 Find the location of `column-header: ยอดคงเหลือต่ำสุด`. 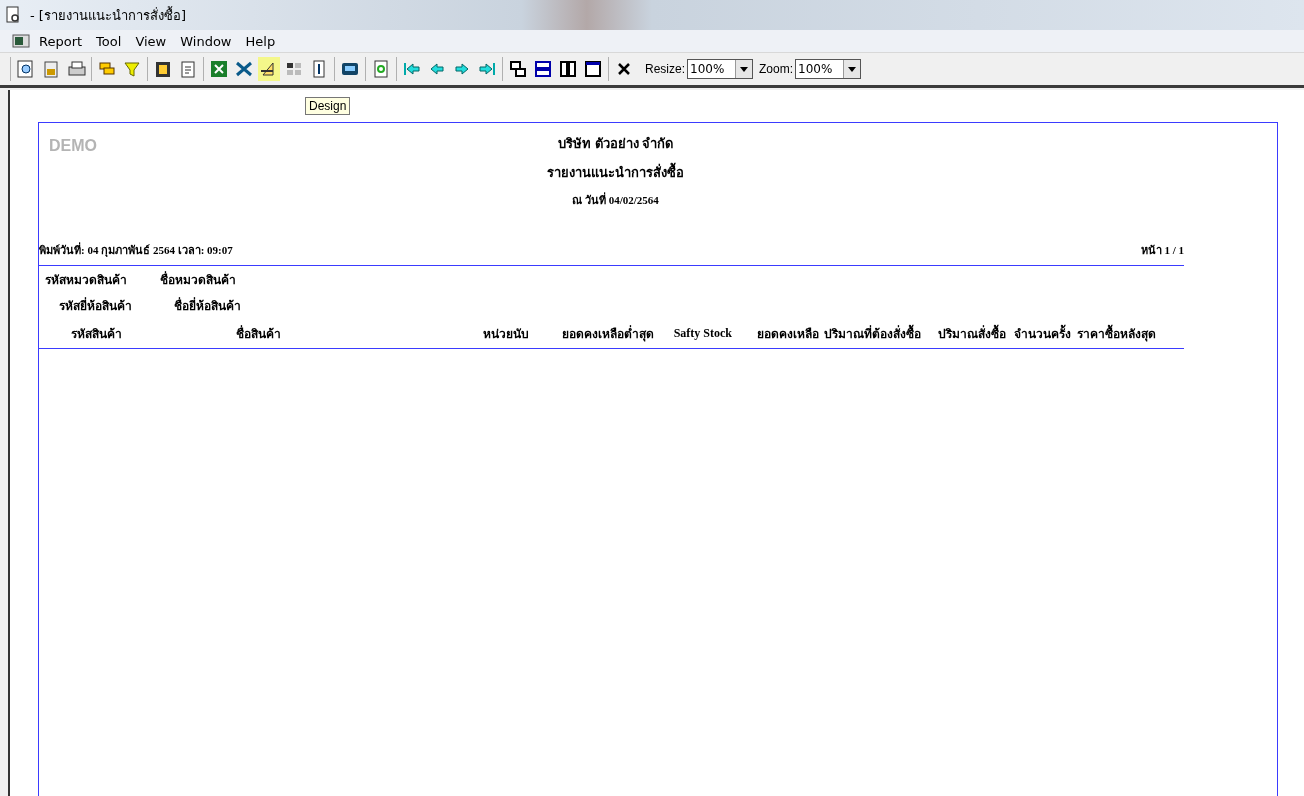

column-header: ยอดคงเหลือต่ำสุด is located at coordinates (608, 333).